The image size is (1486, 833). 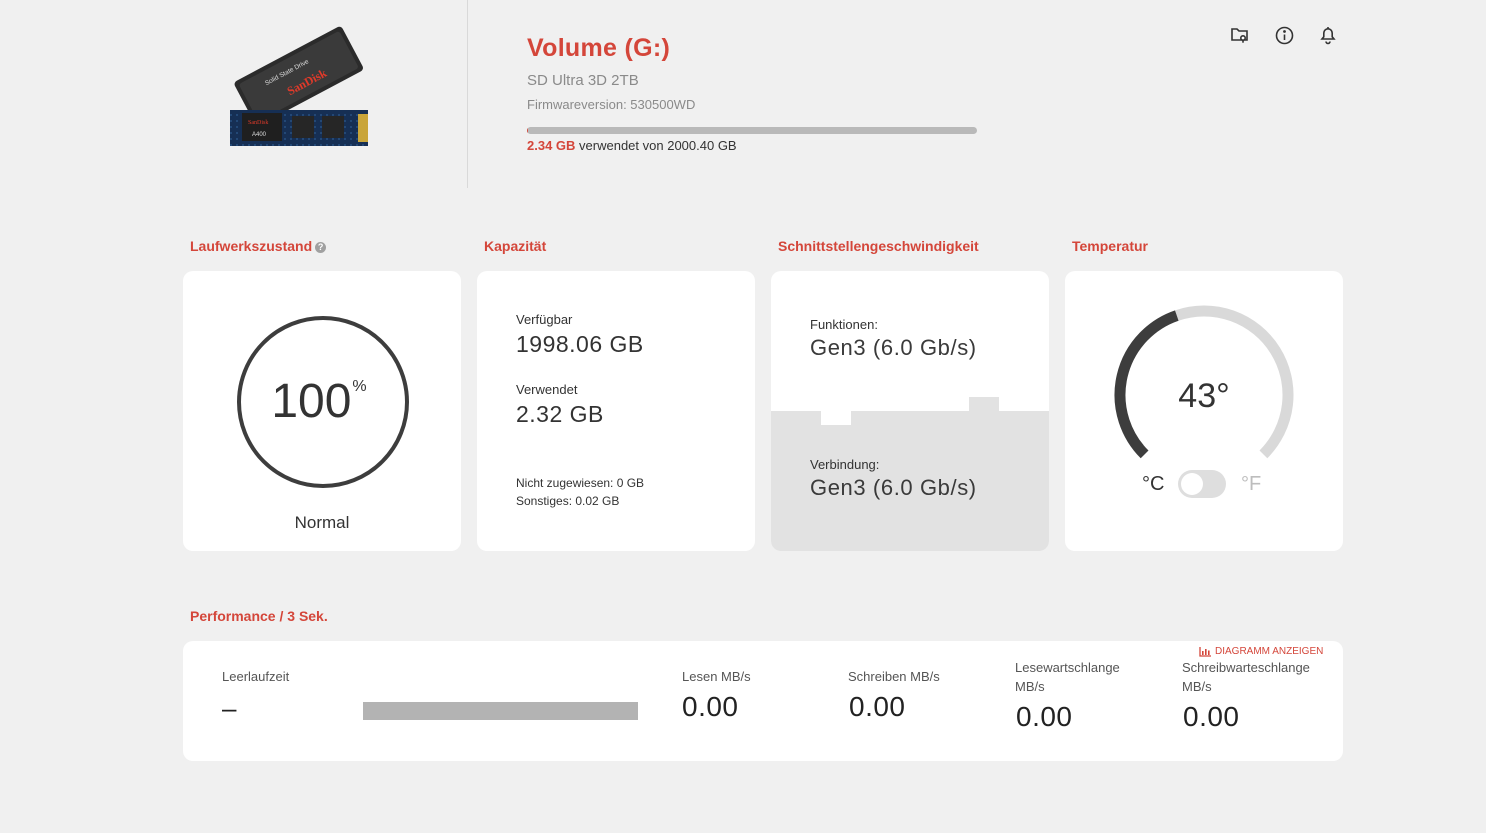 What do you see at coordinates (710, 706) in the screenshot?
I see `read-value: 0.00` at bounding box center [710, 706].